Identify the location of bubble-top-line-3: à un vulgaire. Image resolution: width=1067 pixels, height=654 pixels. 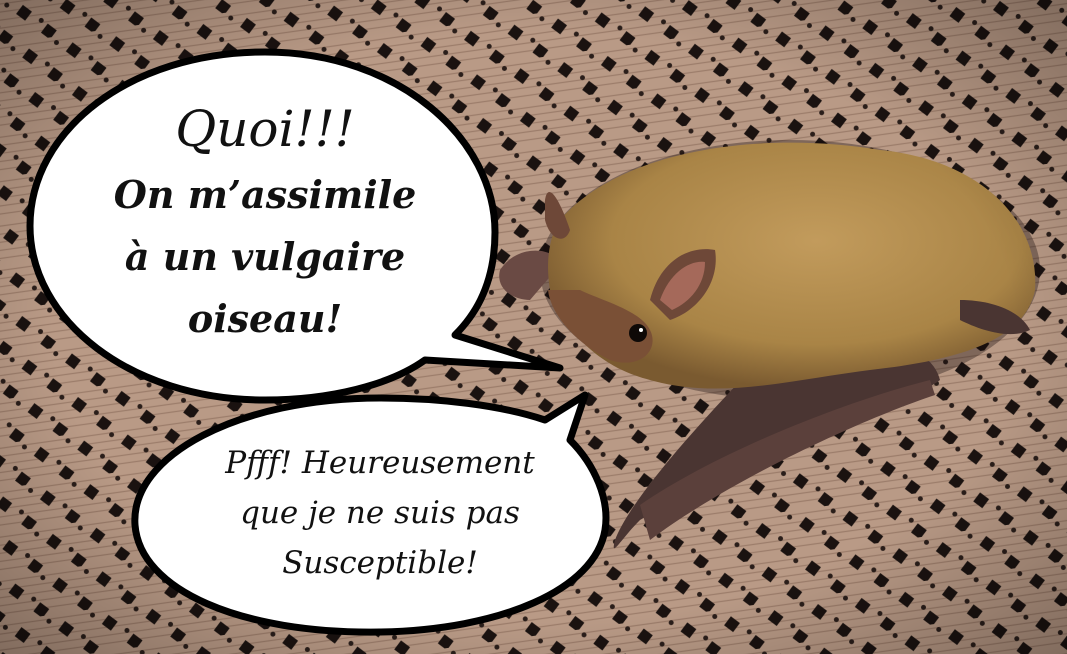
(265, 256).